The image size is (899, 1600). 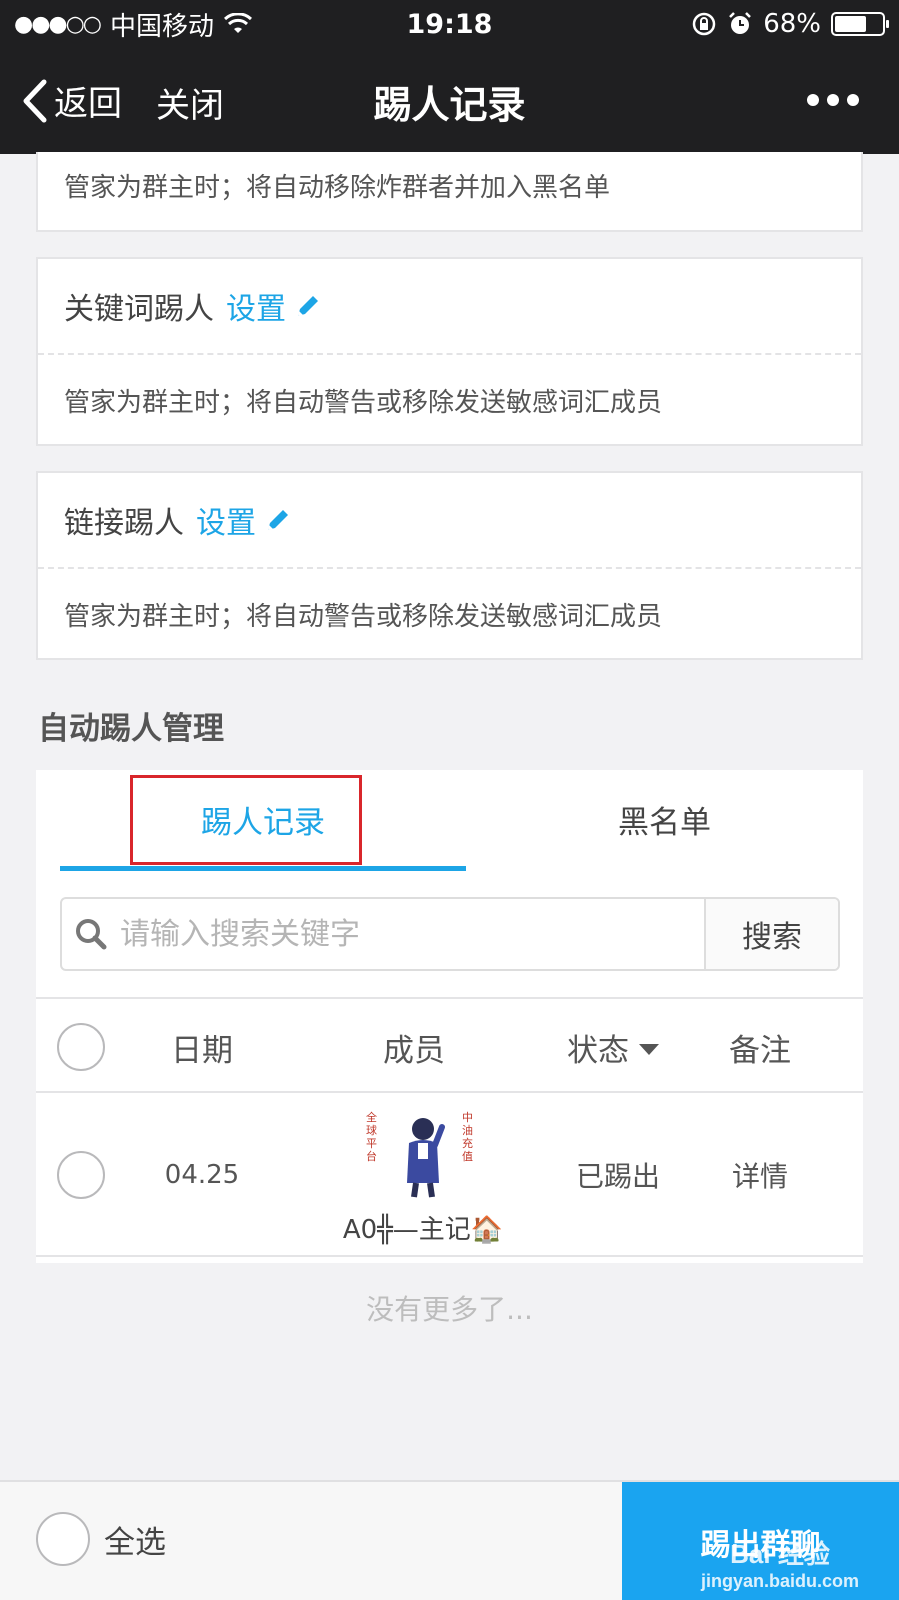 What do you see at coordinates (412, 934) in the screenshot?
I see `search-input` at bounding box center [412, 934].